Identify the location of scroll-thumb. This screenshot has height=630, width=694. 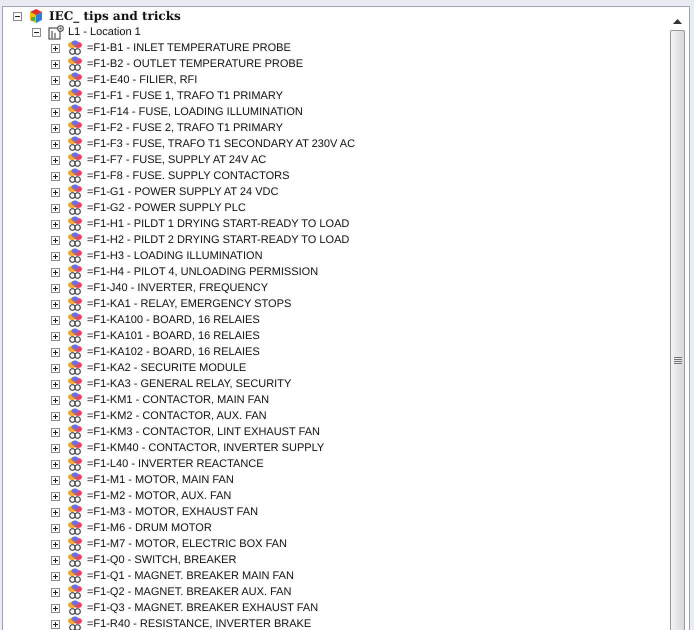
(677, 330).